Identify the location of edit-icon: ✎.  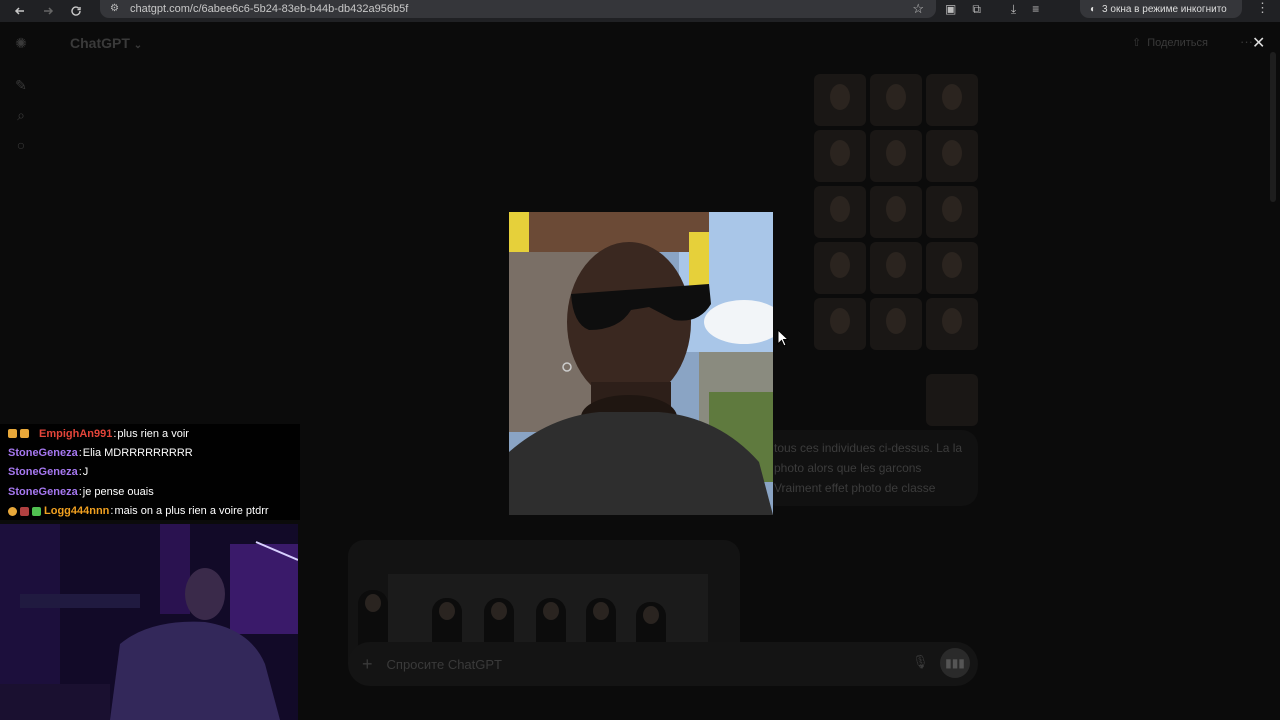
(21, 85).